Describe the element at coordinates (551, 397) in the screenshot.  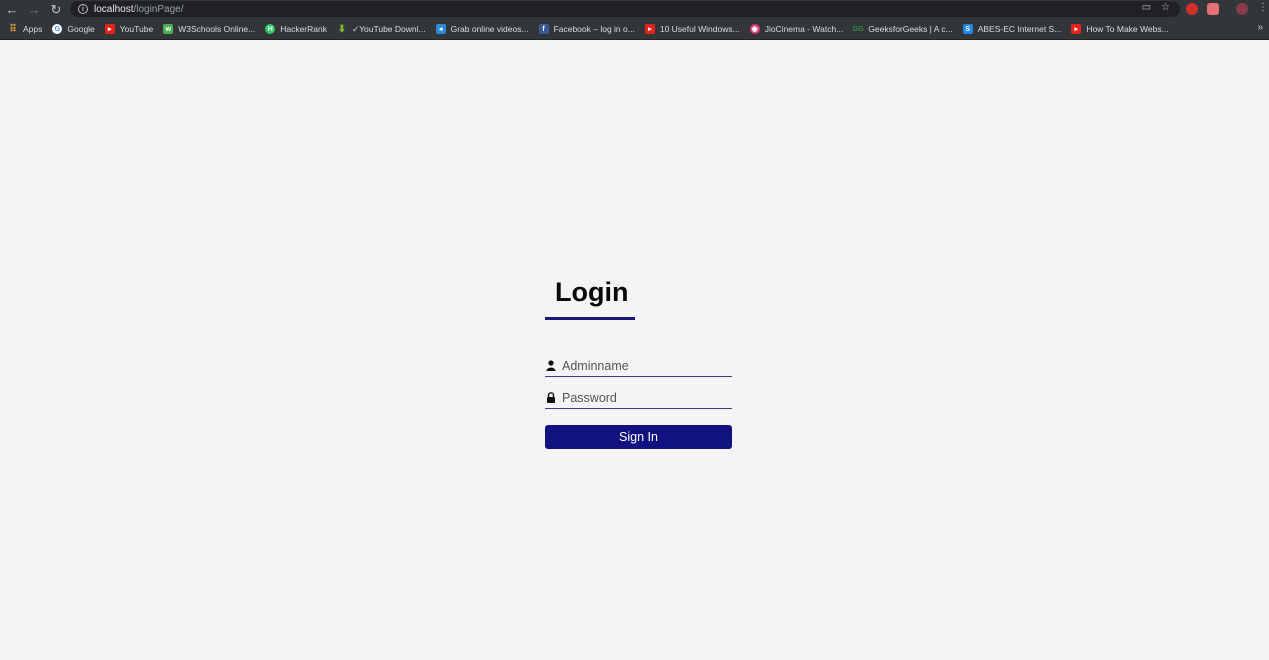
I see `lock-icon` at that location.